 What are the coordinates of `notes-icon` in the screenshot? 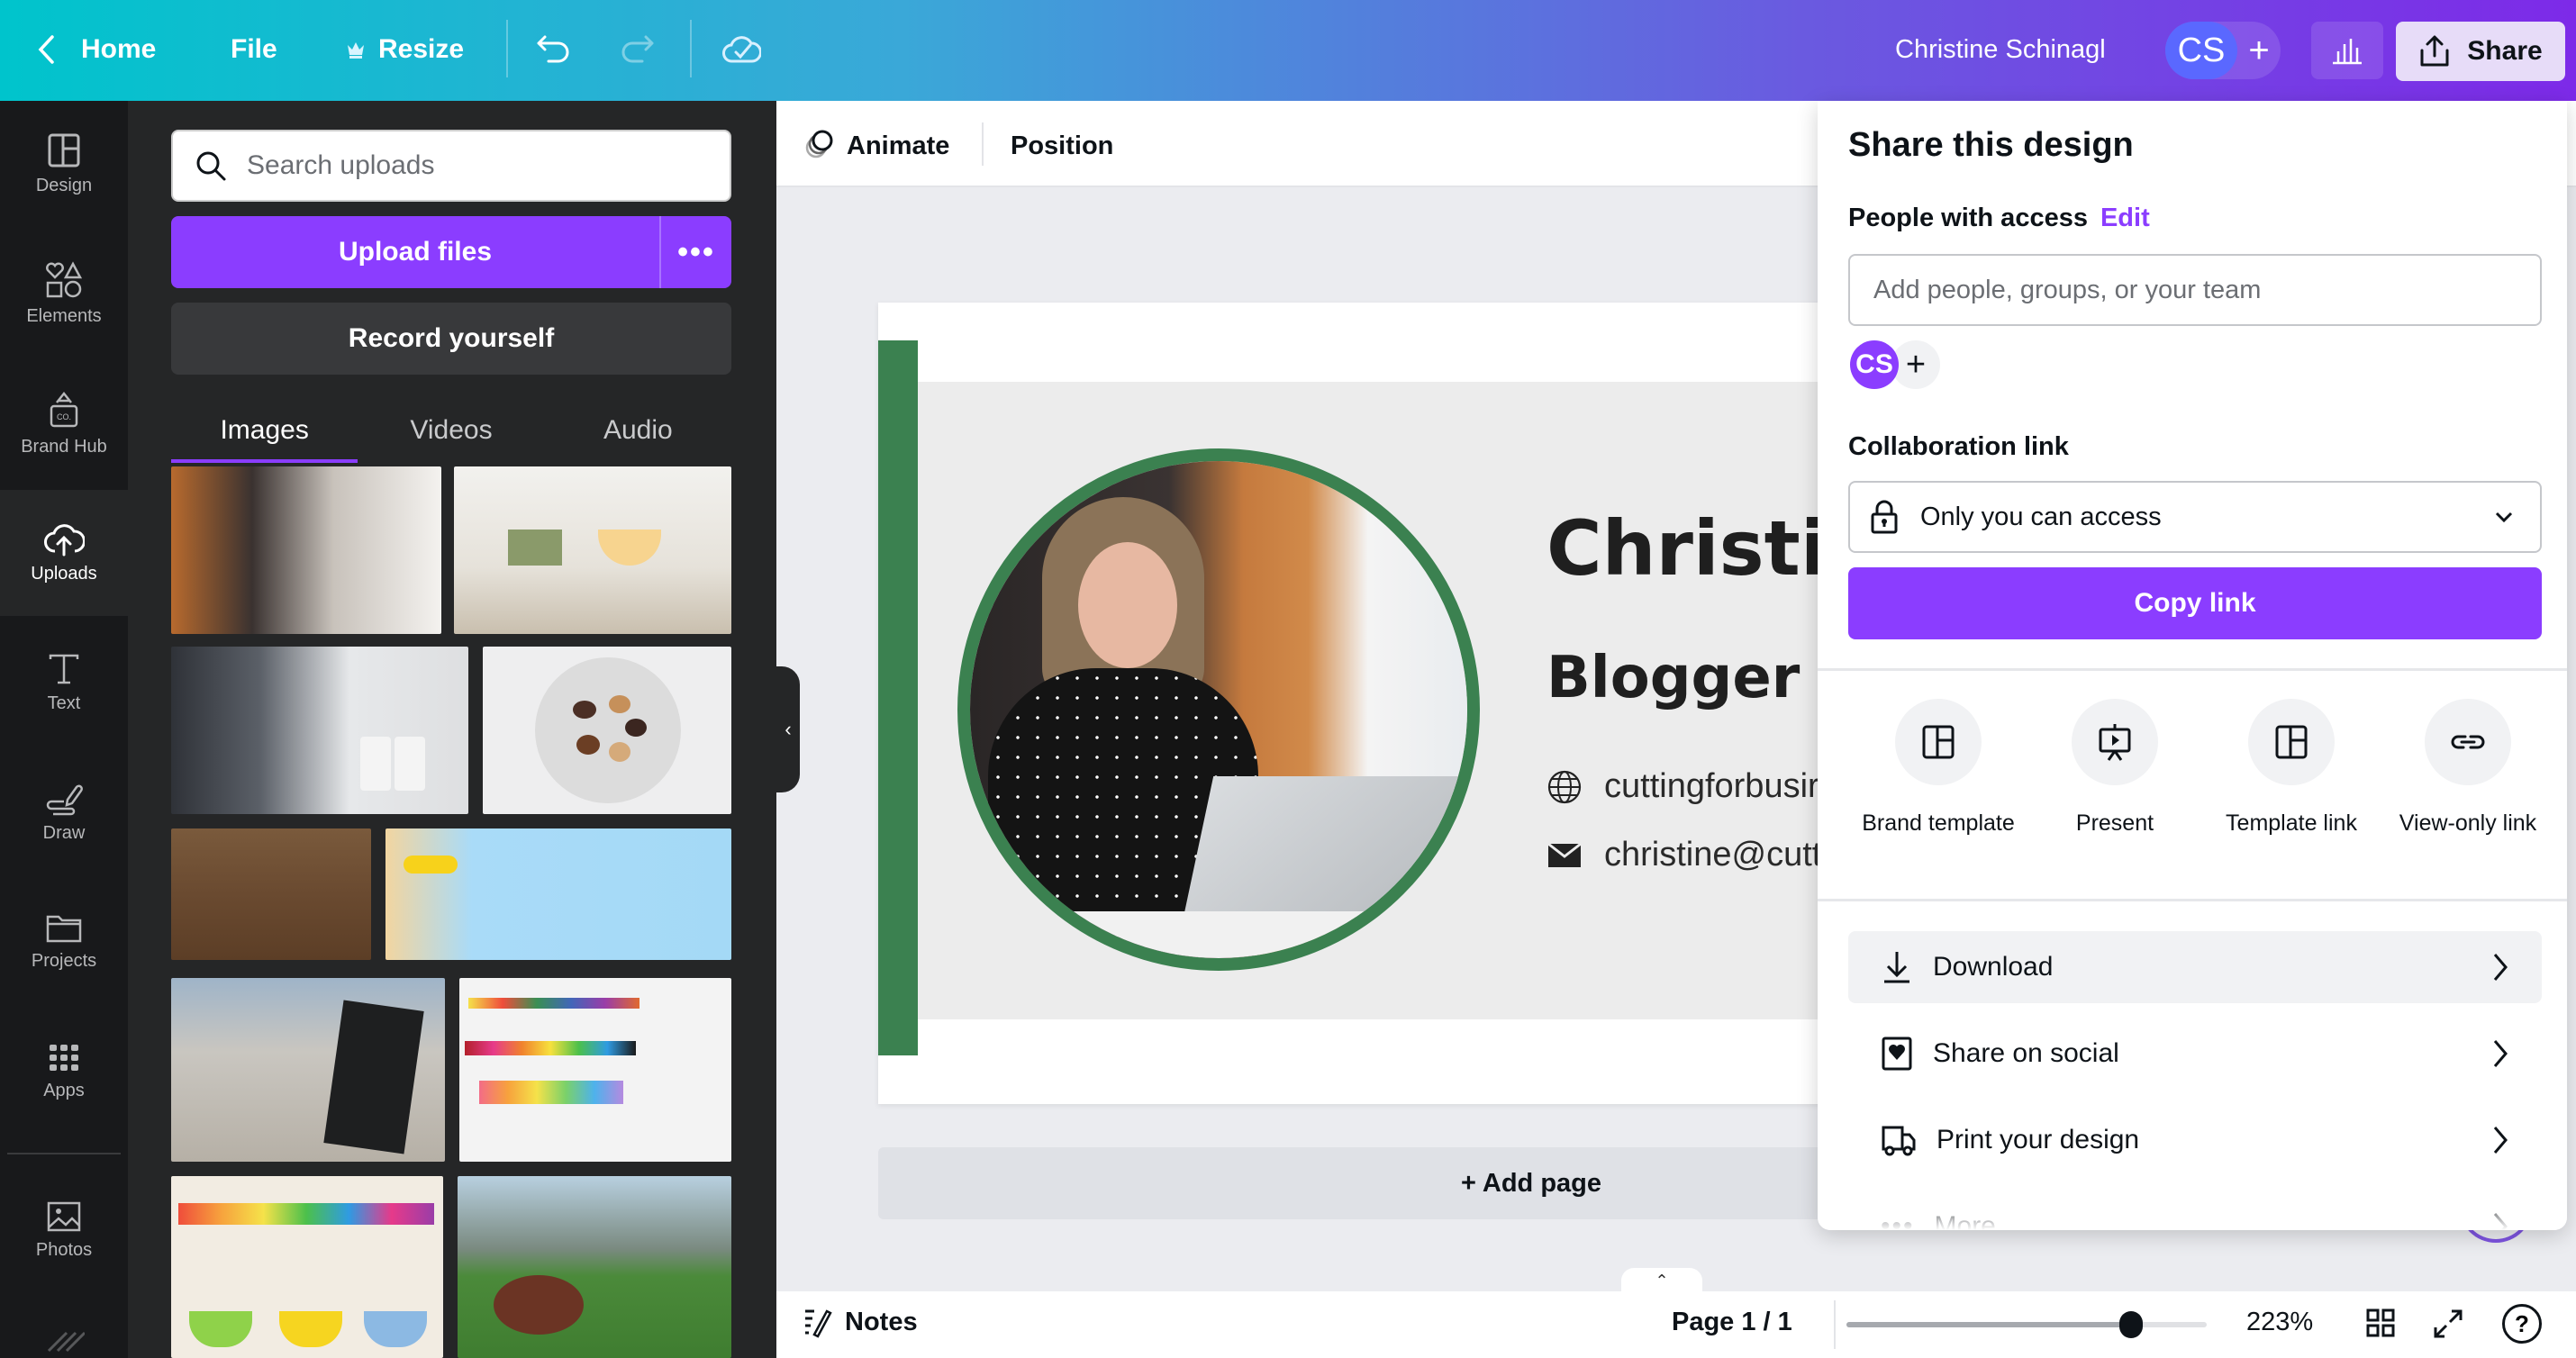 It's located at (818, 1323).